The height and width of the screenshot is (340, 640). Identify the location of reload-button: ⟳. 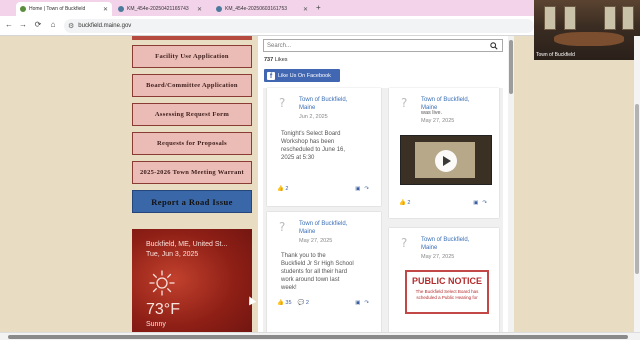
(38, 24).